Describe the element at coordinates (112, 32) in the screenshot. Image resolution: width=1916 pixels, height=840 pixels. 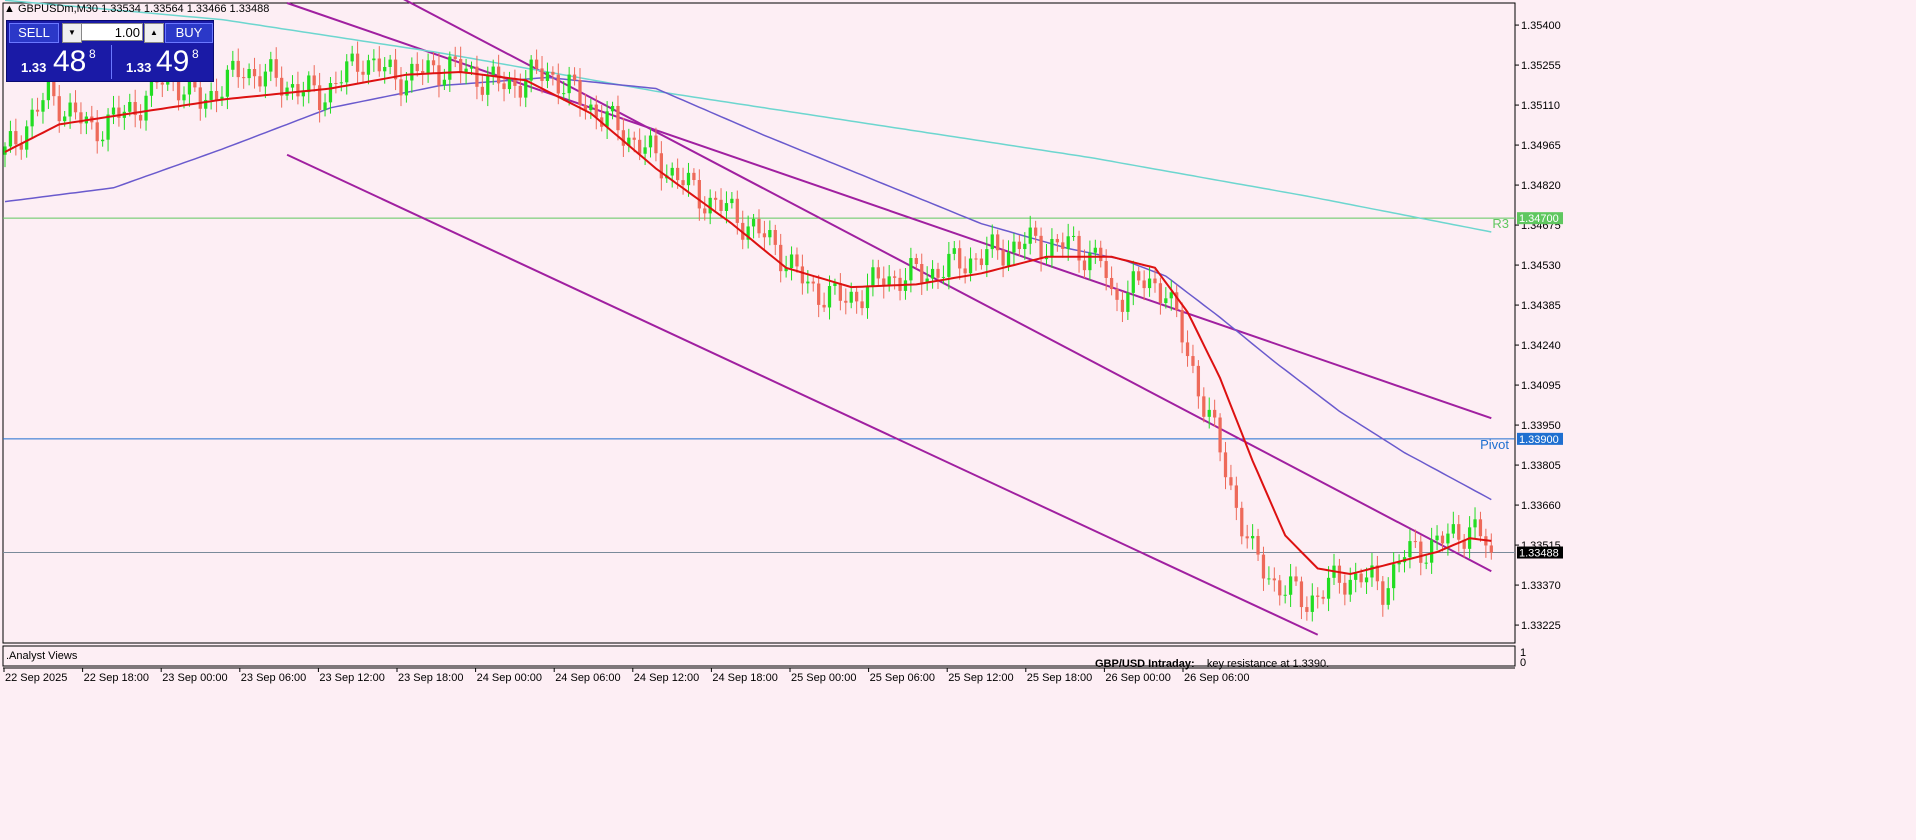
I see `lot-size-input: 1.00` at that location.